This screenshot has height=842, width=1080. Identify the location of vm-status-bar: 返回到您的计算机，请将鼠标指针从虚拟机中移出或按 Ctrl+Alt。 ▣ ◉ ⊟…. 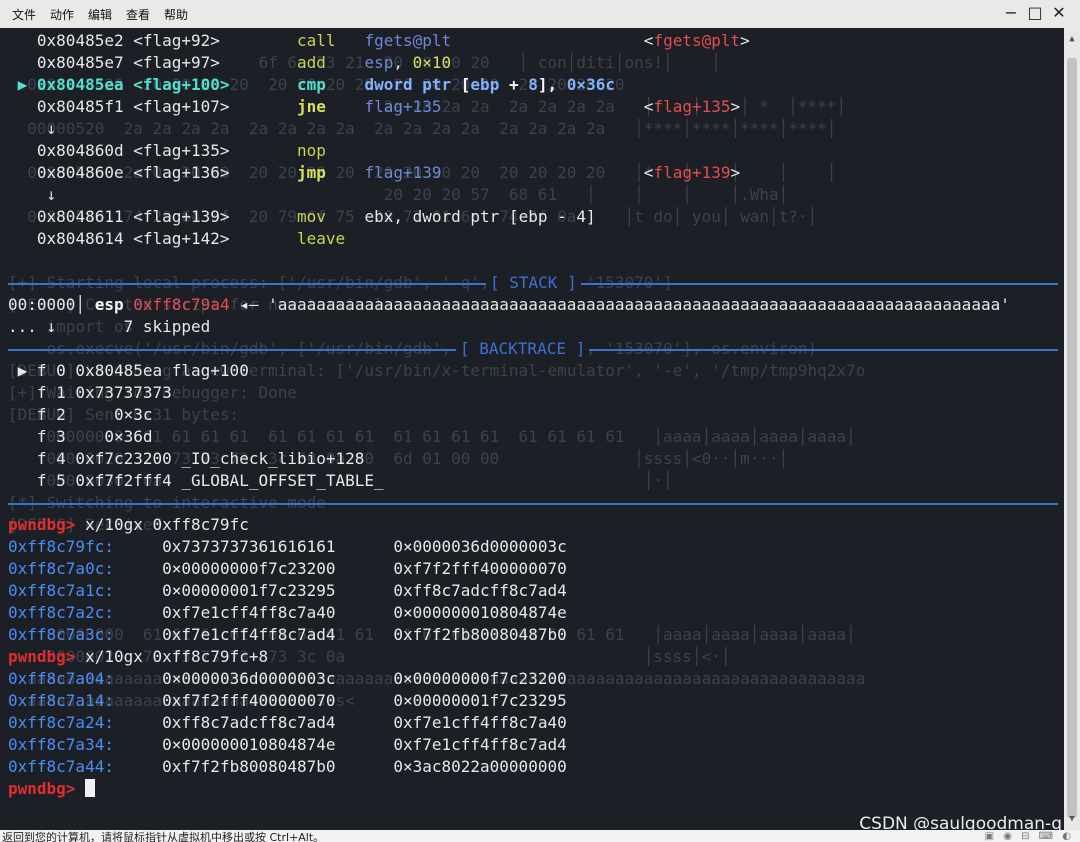
(540, 836).